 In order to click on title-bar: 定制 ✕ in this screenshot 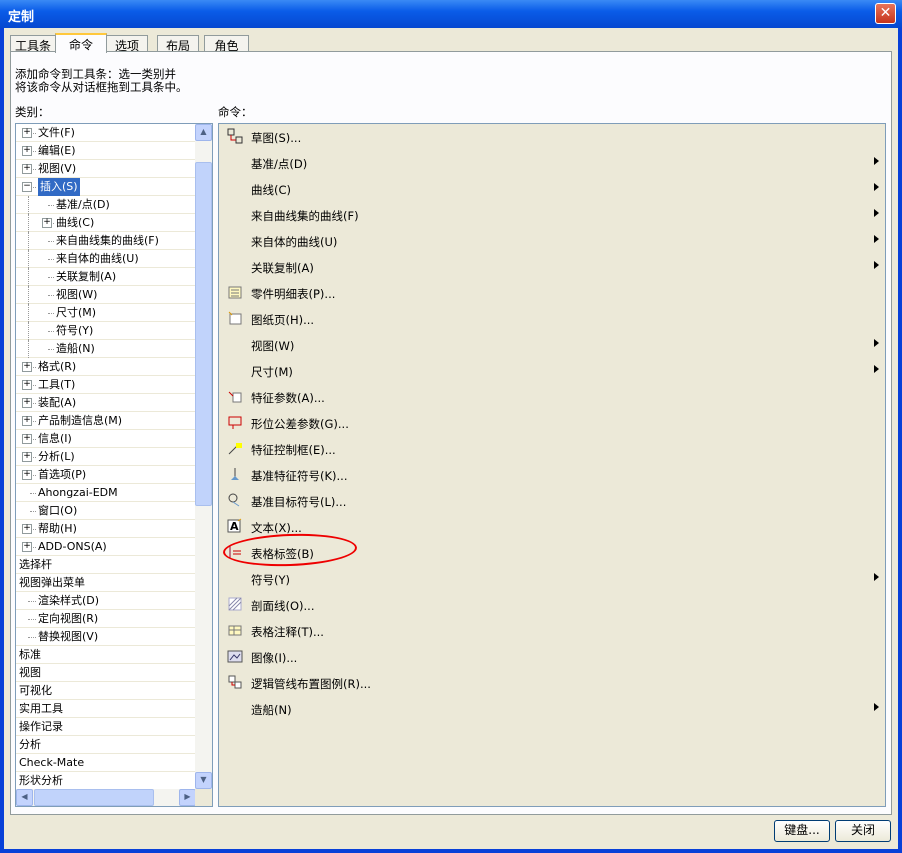, I will do `click(451, 14)`.